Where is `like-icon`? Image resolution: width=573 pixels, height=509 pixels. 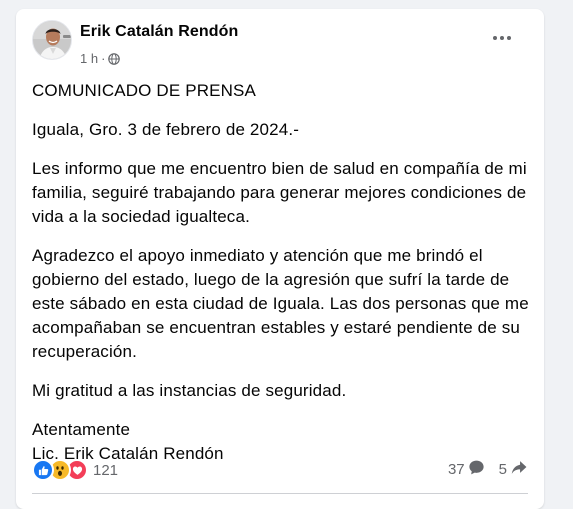 like-icon is located at coordinates (43, 470).